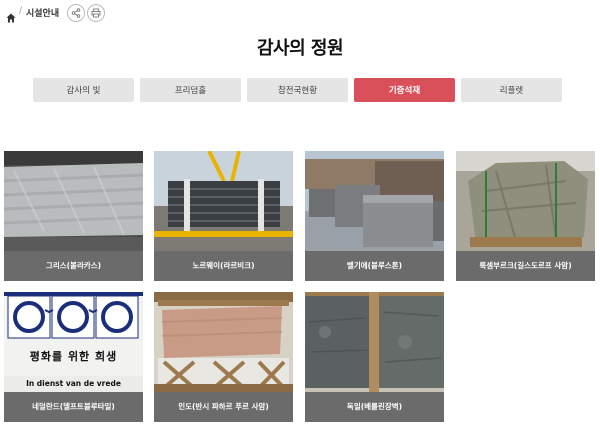 This screenshot has height=430, width=600. I want to click on gallery-caption: 그리스(볼라카스), so click(73, 266).